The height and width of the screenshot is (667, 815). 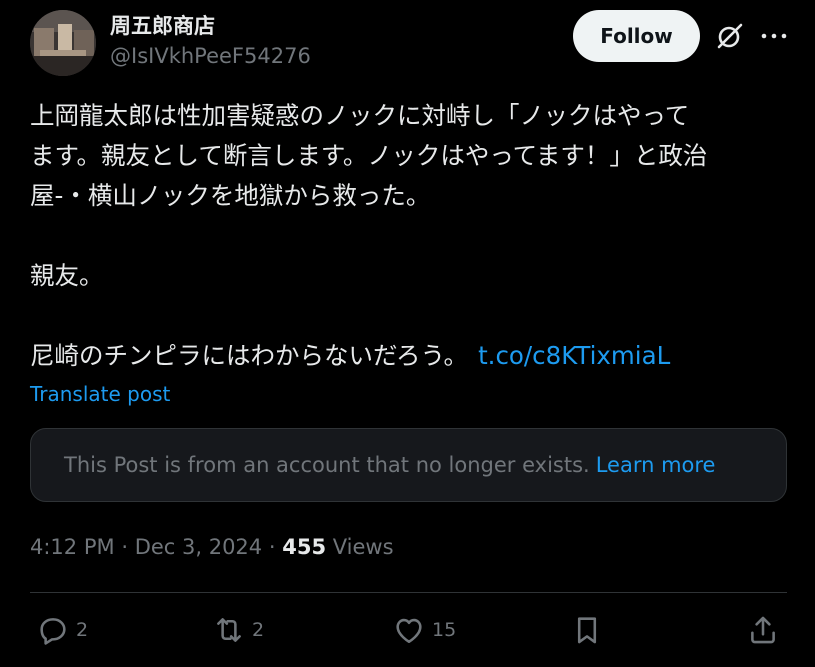 What do you see at coordinates (53, 631) in the screenshot?
I see `reply-icon` at bounding box center [53, 631].